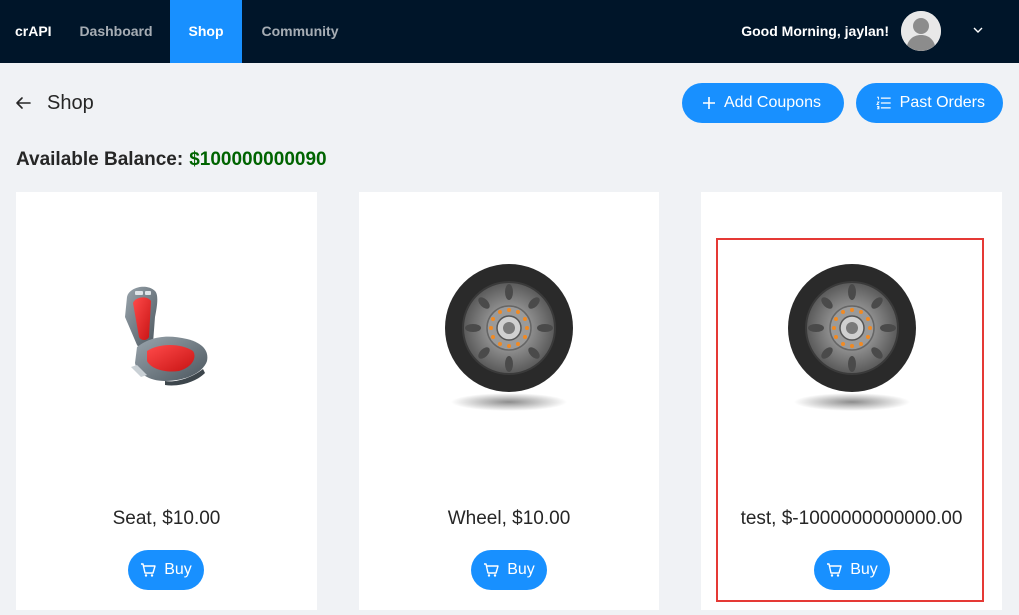  What do you see at coordinates (978, 30) in the screenshot?
I see `chevron-down-icon` at bounding box center [978, 30].